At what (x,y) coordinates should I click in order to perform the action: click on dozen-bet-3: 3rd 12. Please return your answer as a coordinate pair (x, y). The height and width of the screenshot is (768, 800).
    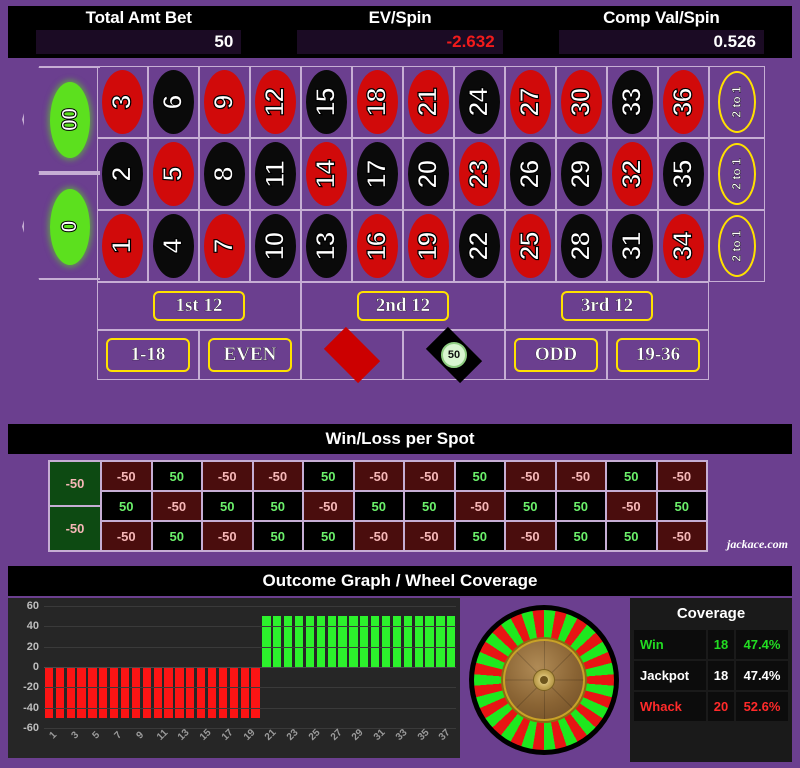
    Looking at the image, I should click on (607, 306).